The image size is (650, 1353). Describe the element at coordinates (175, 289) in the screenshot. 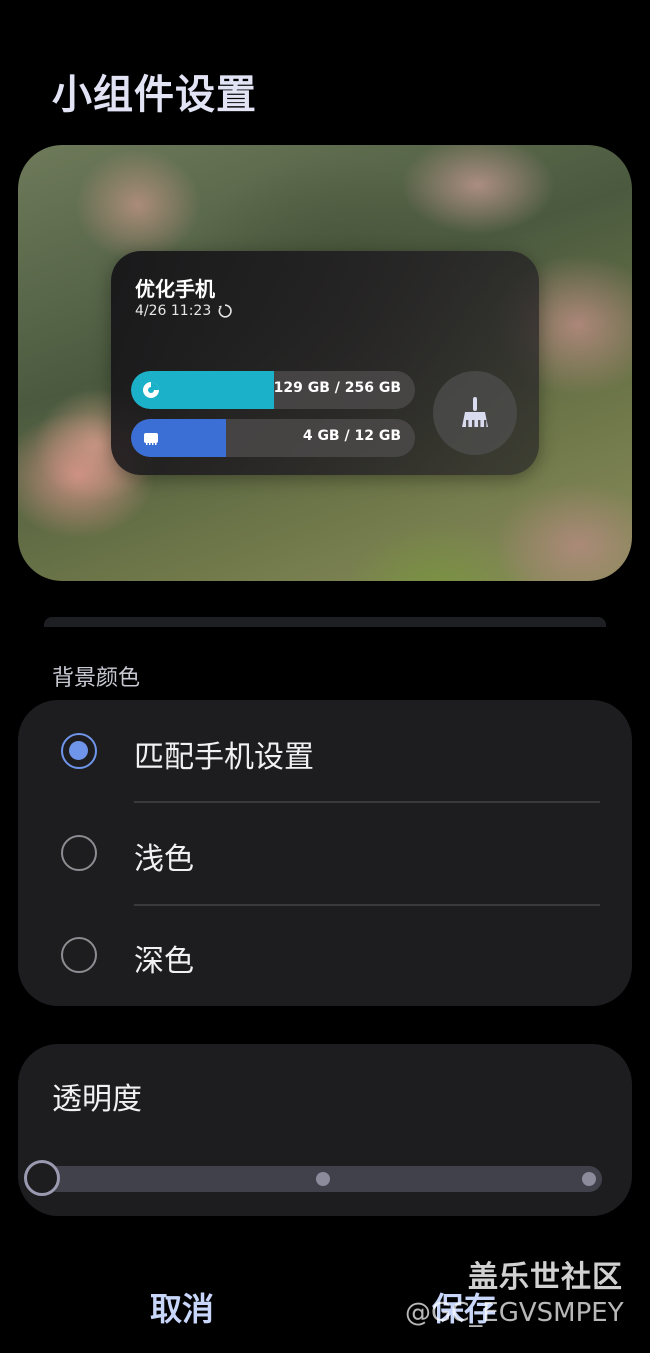

I see `widget-title: 优化手机` at that location.